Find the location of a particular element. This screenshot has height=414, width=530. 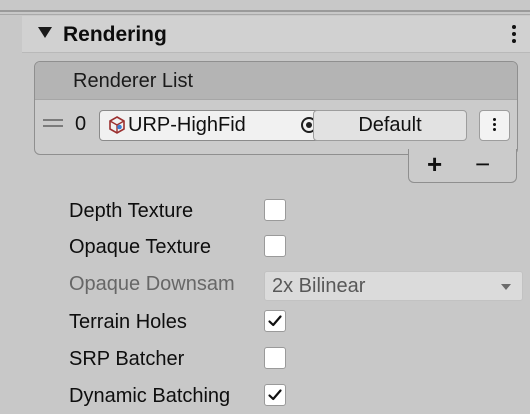

triangle-down-icon is located at coordinates (45, 32).